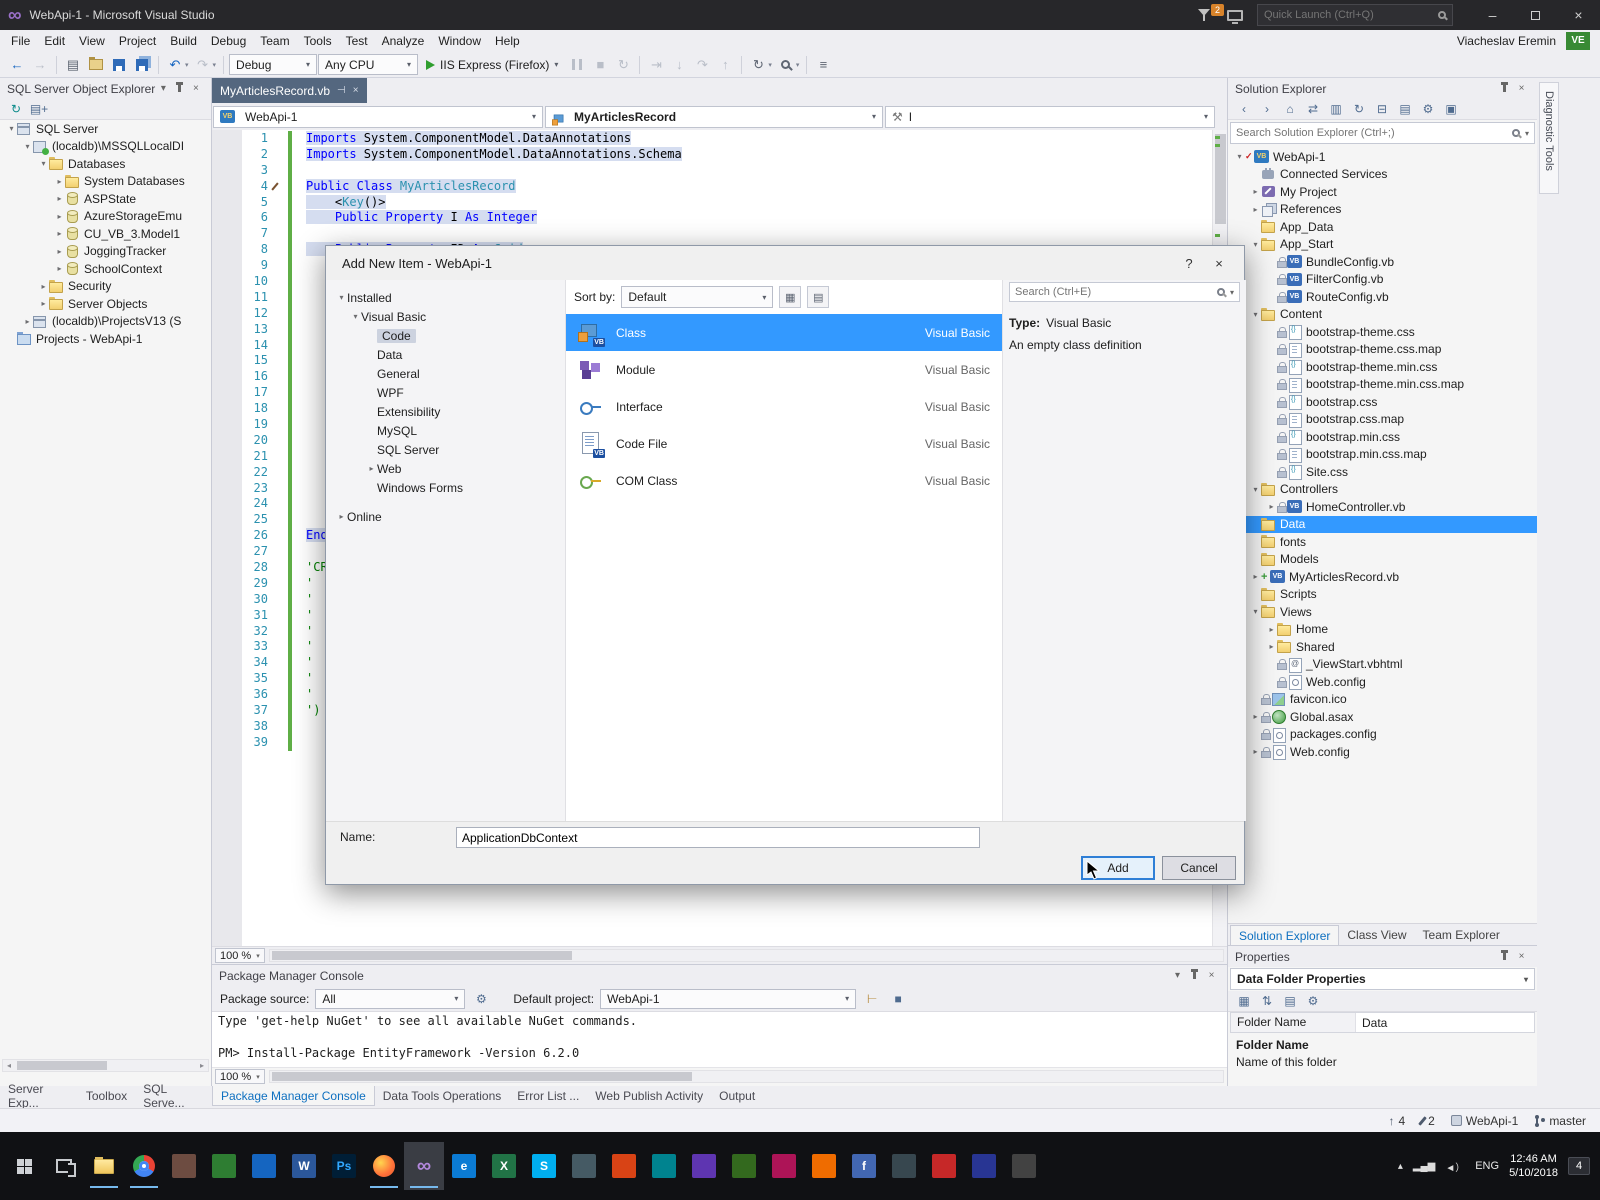  What do you see at coordinates (105, 147) in the screenshot?
I see `sql-tree-item: ▾ (localdb)\MSSQLLocalDI` at bounding box center [105, 147].